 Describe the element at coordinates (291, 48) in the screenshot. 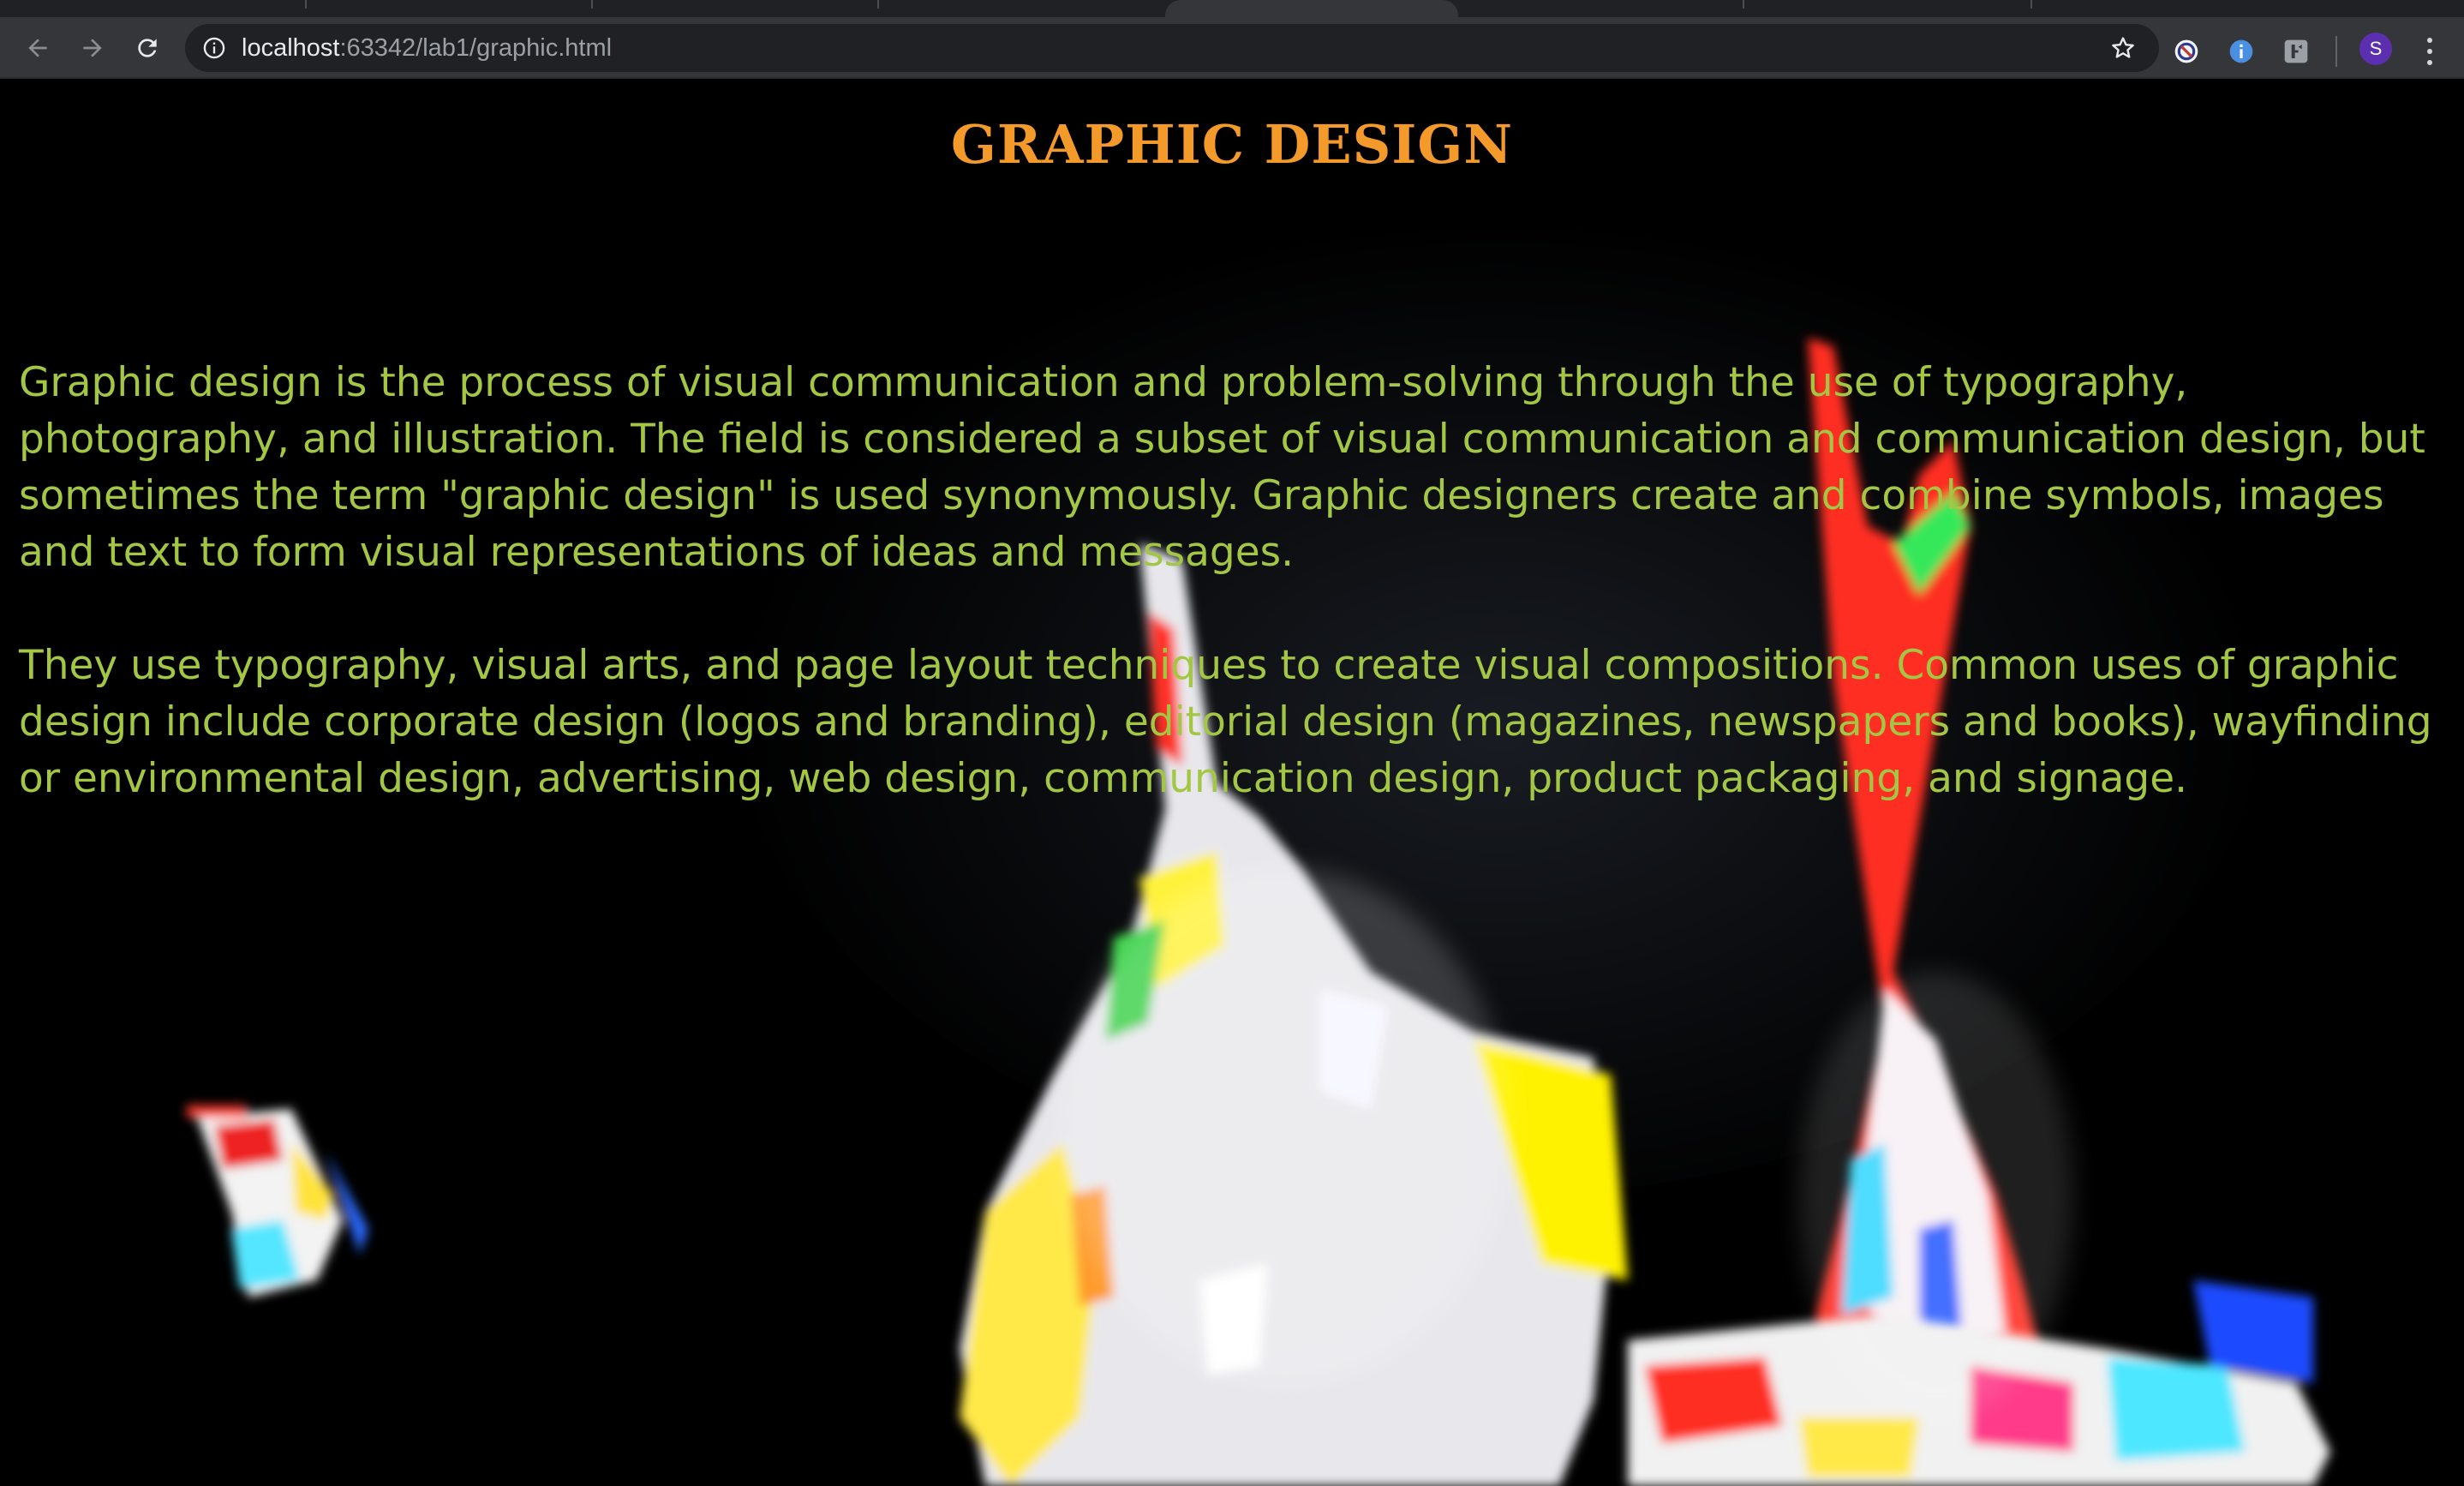

I see `url-host: localhost` at that location.